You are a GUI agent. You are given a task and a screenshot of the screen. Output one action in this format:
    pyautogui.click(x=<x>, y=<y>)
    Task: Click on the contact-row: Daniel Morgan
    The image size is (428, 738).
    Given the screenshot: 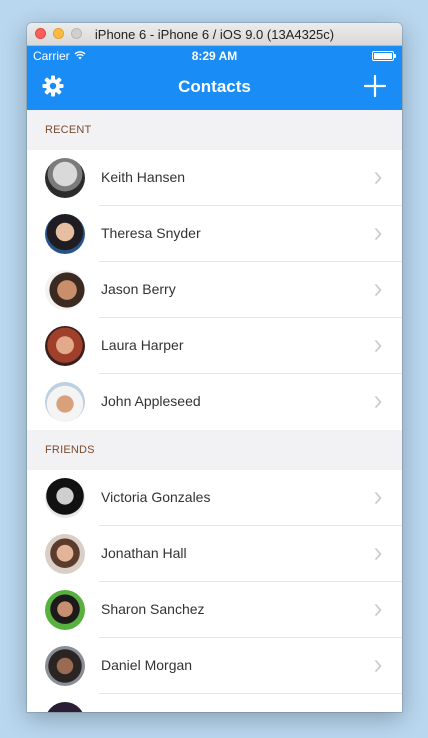 What is the action you would take?
    pyautogui.click(x=214, y=666)
    